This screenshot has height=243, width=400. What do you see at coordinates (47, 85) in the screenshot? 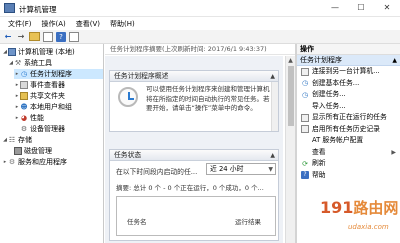
I see `tree-item-label: 事件查看器` at bounding box center [47, 85].